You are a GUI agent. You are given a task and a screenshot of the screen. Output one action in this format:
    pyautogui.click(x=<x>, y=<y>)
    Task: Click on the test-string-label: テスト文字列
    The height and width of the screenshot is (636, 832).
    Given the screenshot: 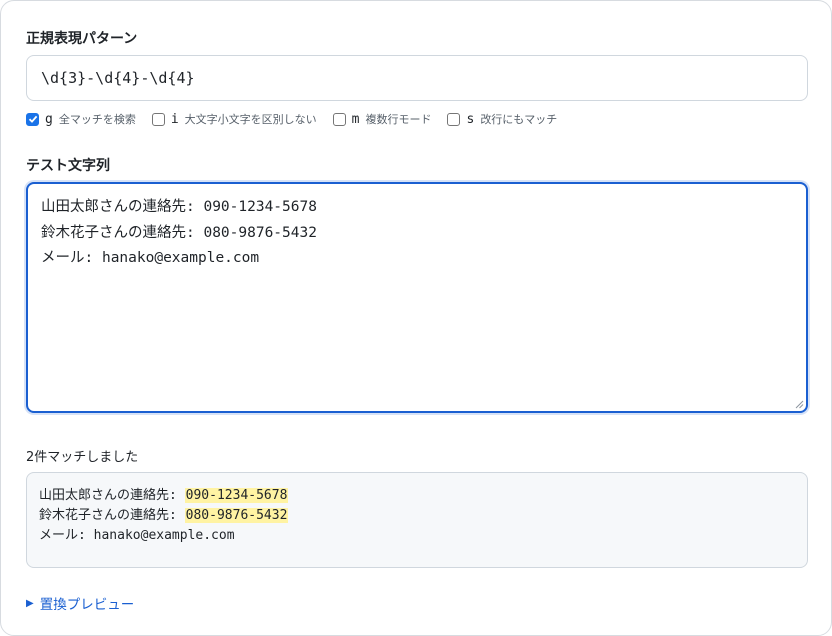 What is the action you would take?
    pyautogui.click(x=68, y=166)
    